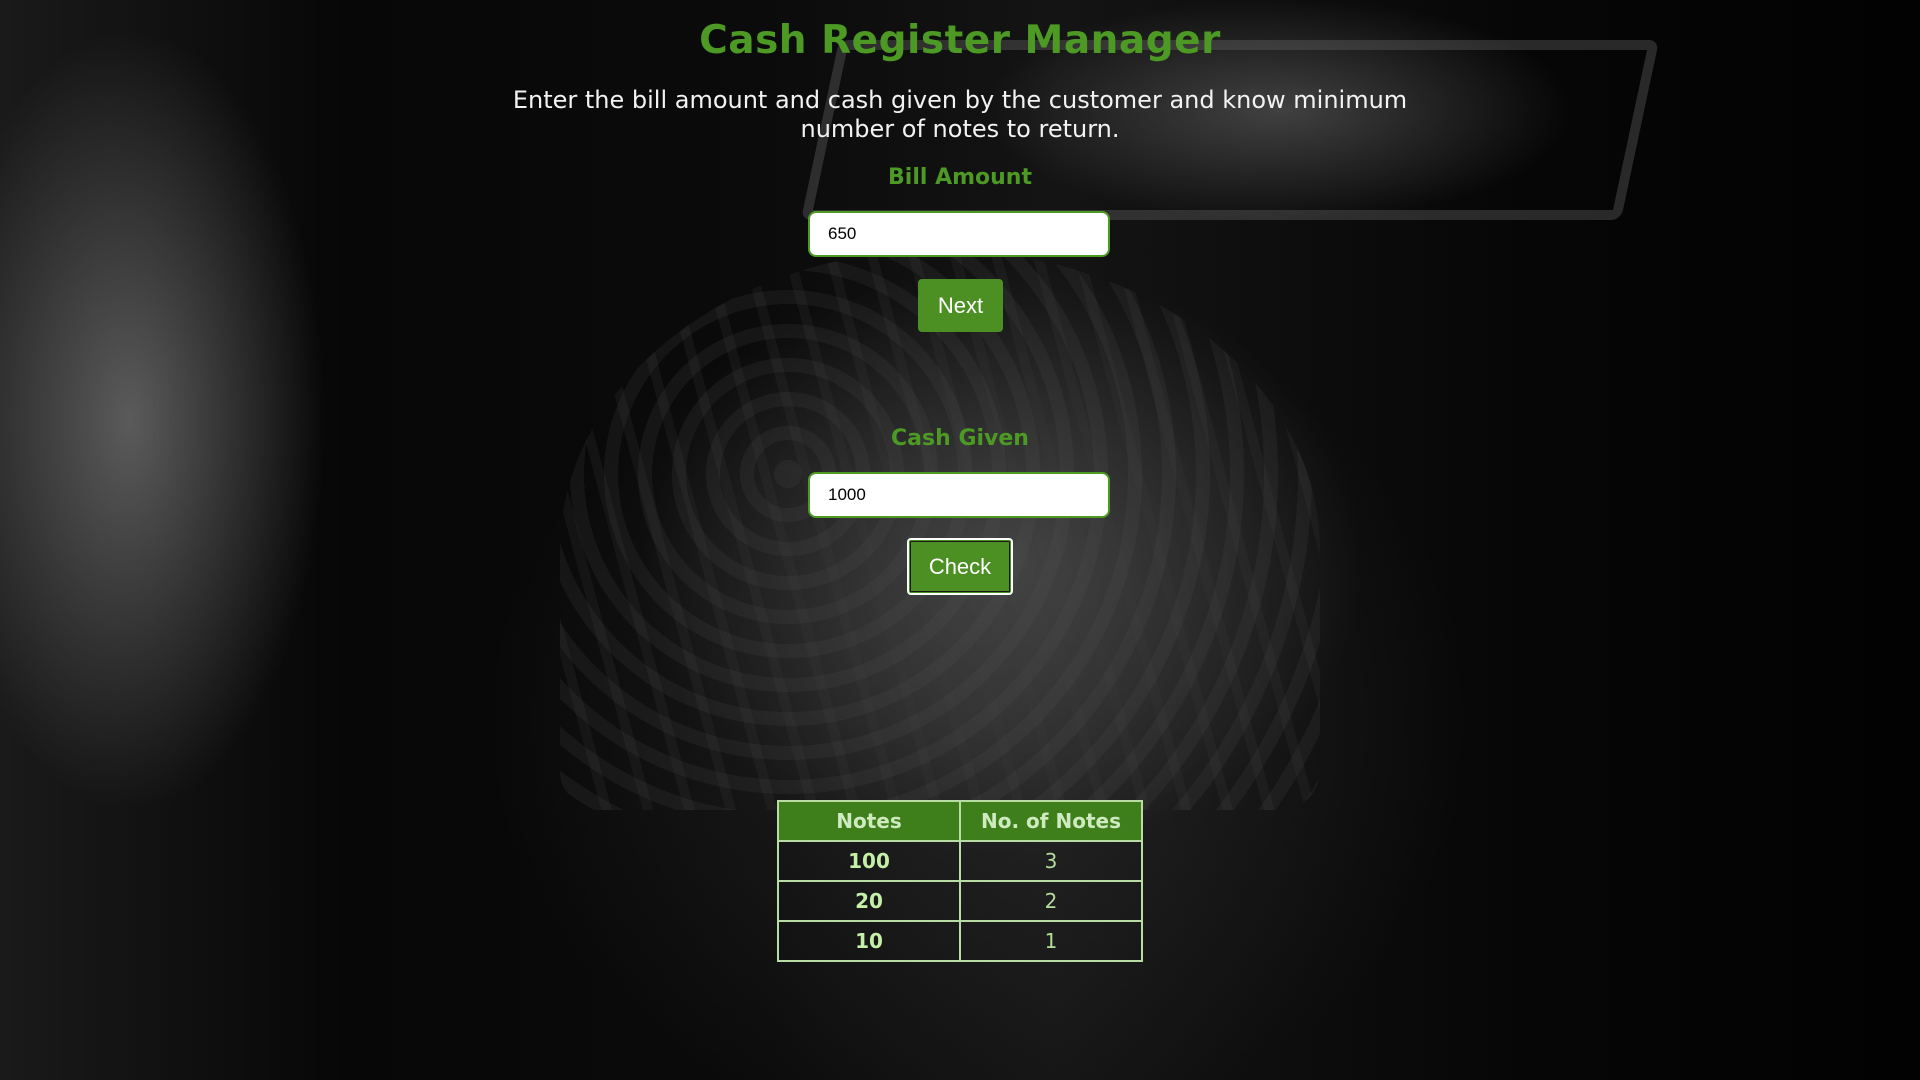 The height and width of the screenshot is (1080, 1920). I want to click on cash-given-label: Cash Given, so click(960, 438).